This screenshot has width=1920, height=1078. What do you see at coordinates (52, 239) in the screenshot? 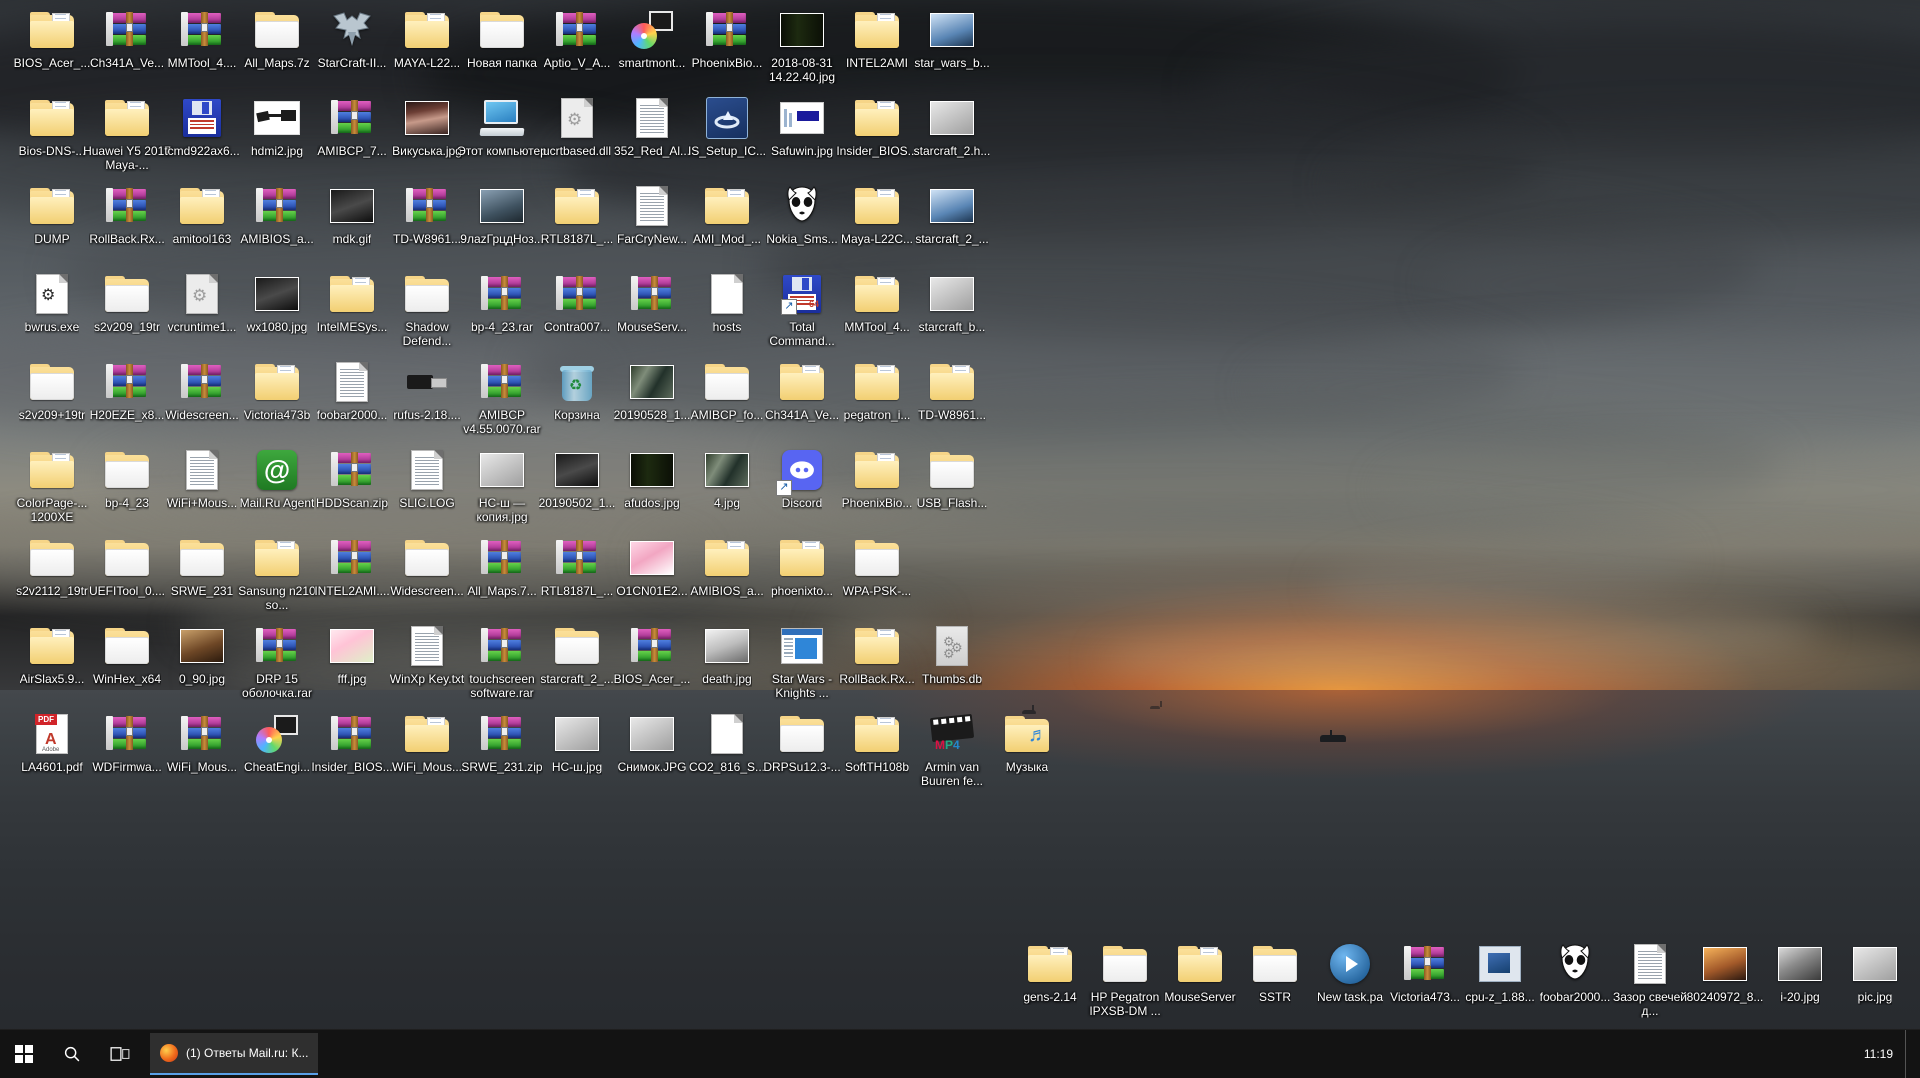
I see `desktop-icon-label: DUMP` at bounding box center [52, 239].